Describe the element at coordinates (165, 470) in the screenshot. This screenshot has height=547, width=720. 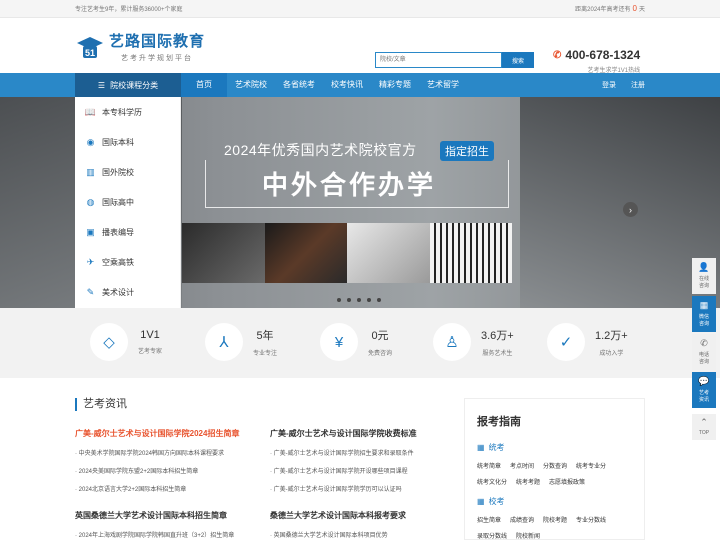
I see `list-item: · 2024央美国际学院东盟2+2国际本科招生简章` at that location.